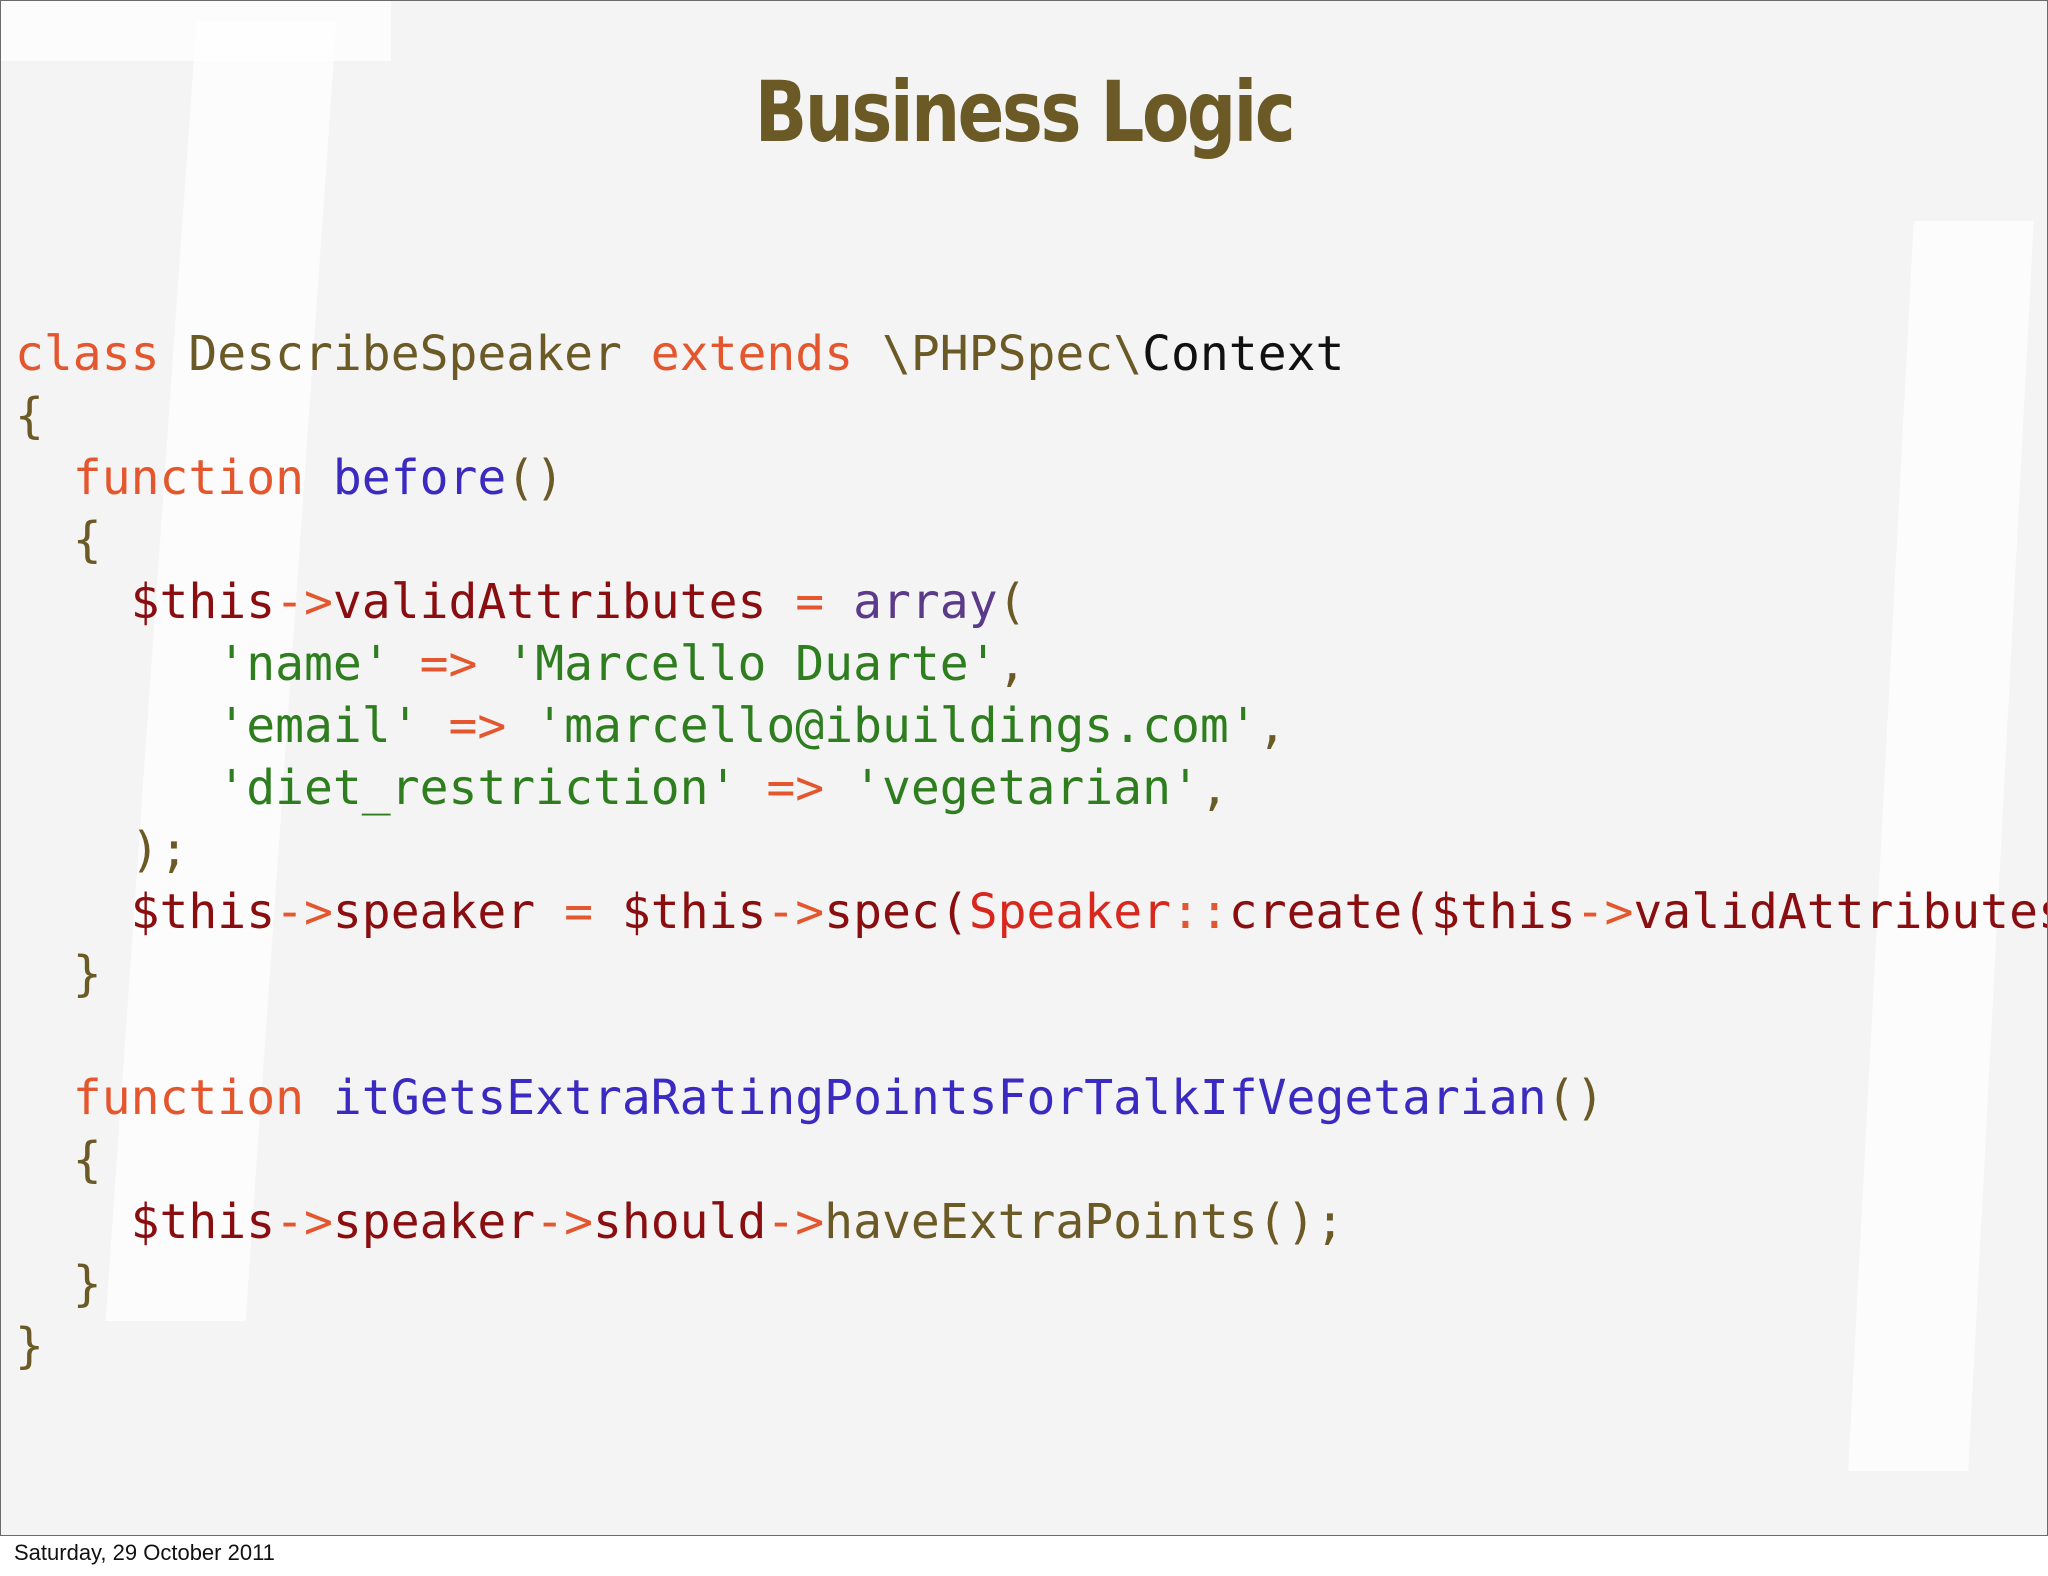  I want to click on code-token: haveExtraPoints();, so click(1084, 1222).